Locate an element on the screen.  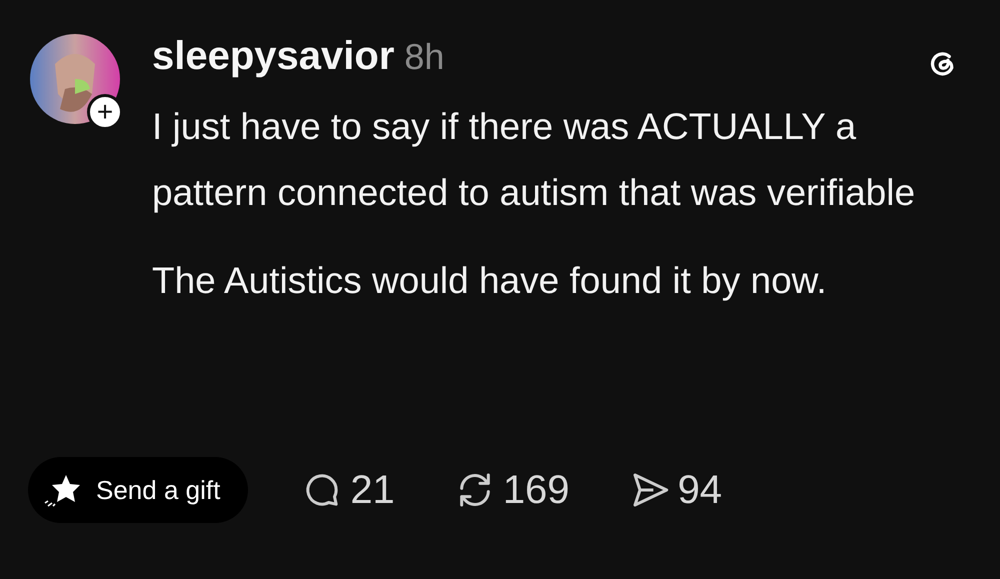
stat-count: 169 is located at coordinates (536, 490).